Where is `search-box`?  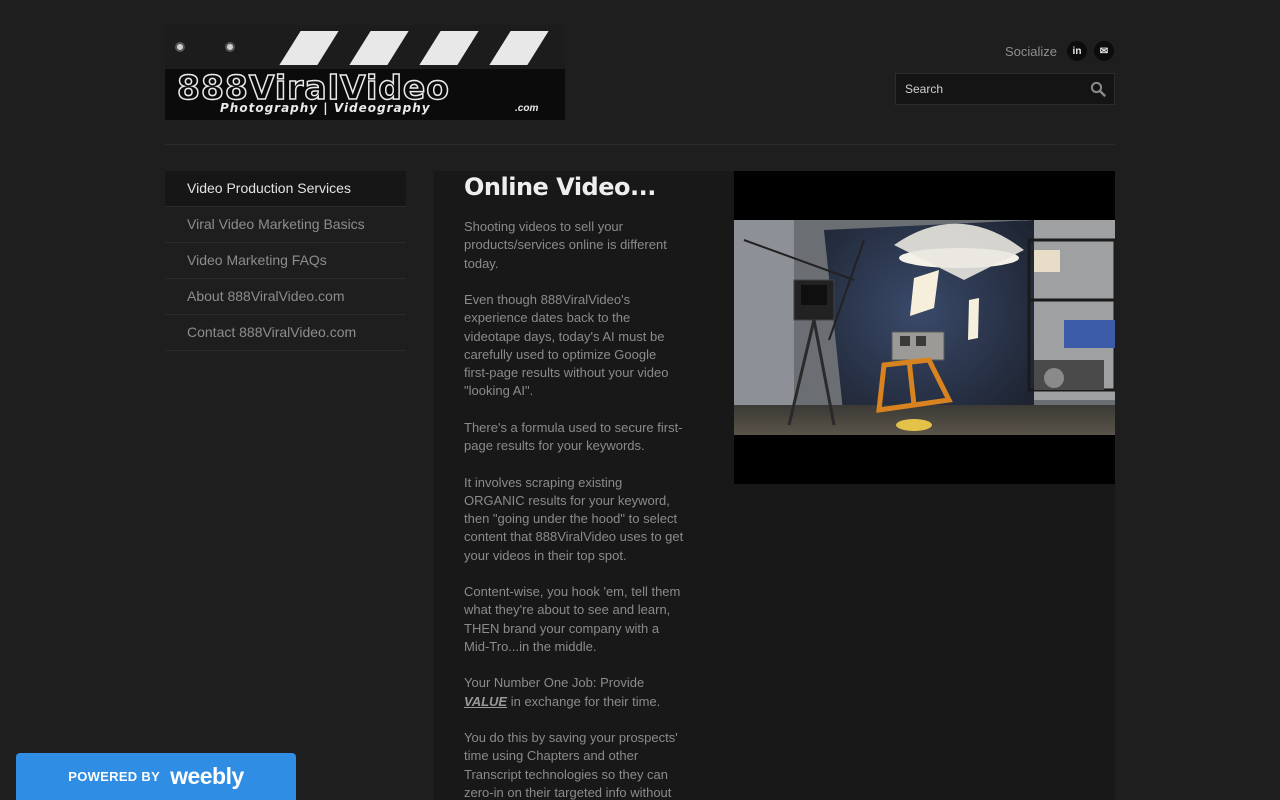 search-box is located at coordinates (1005, 89).